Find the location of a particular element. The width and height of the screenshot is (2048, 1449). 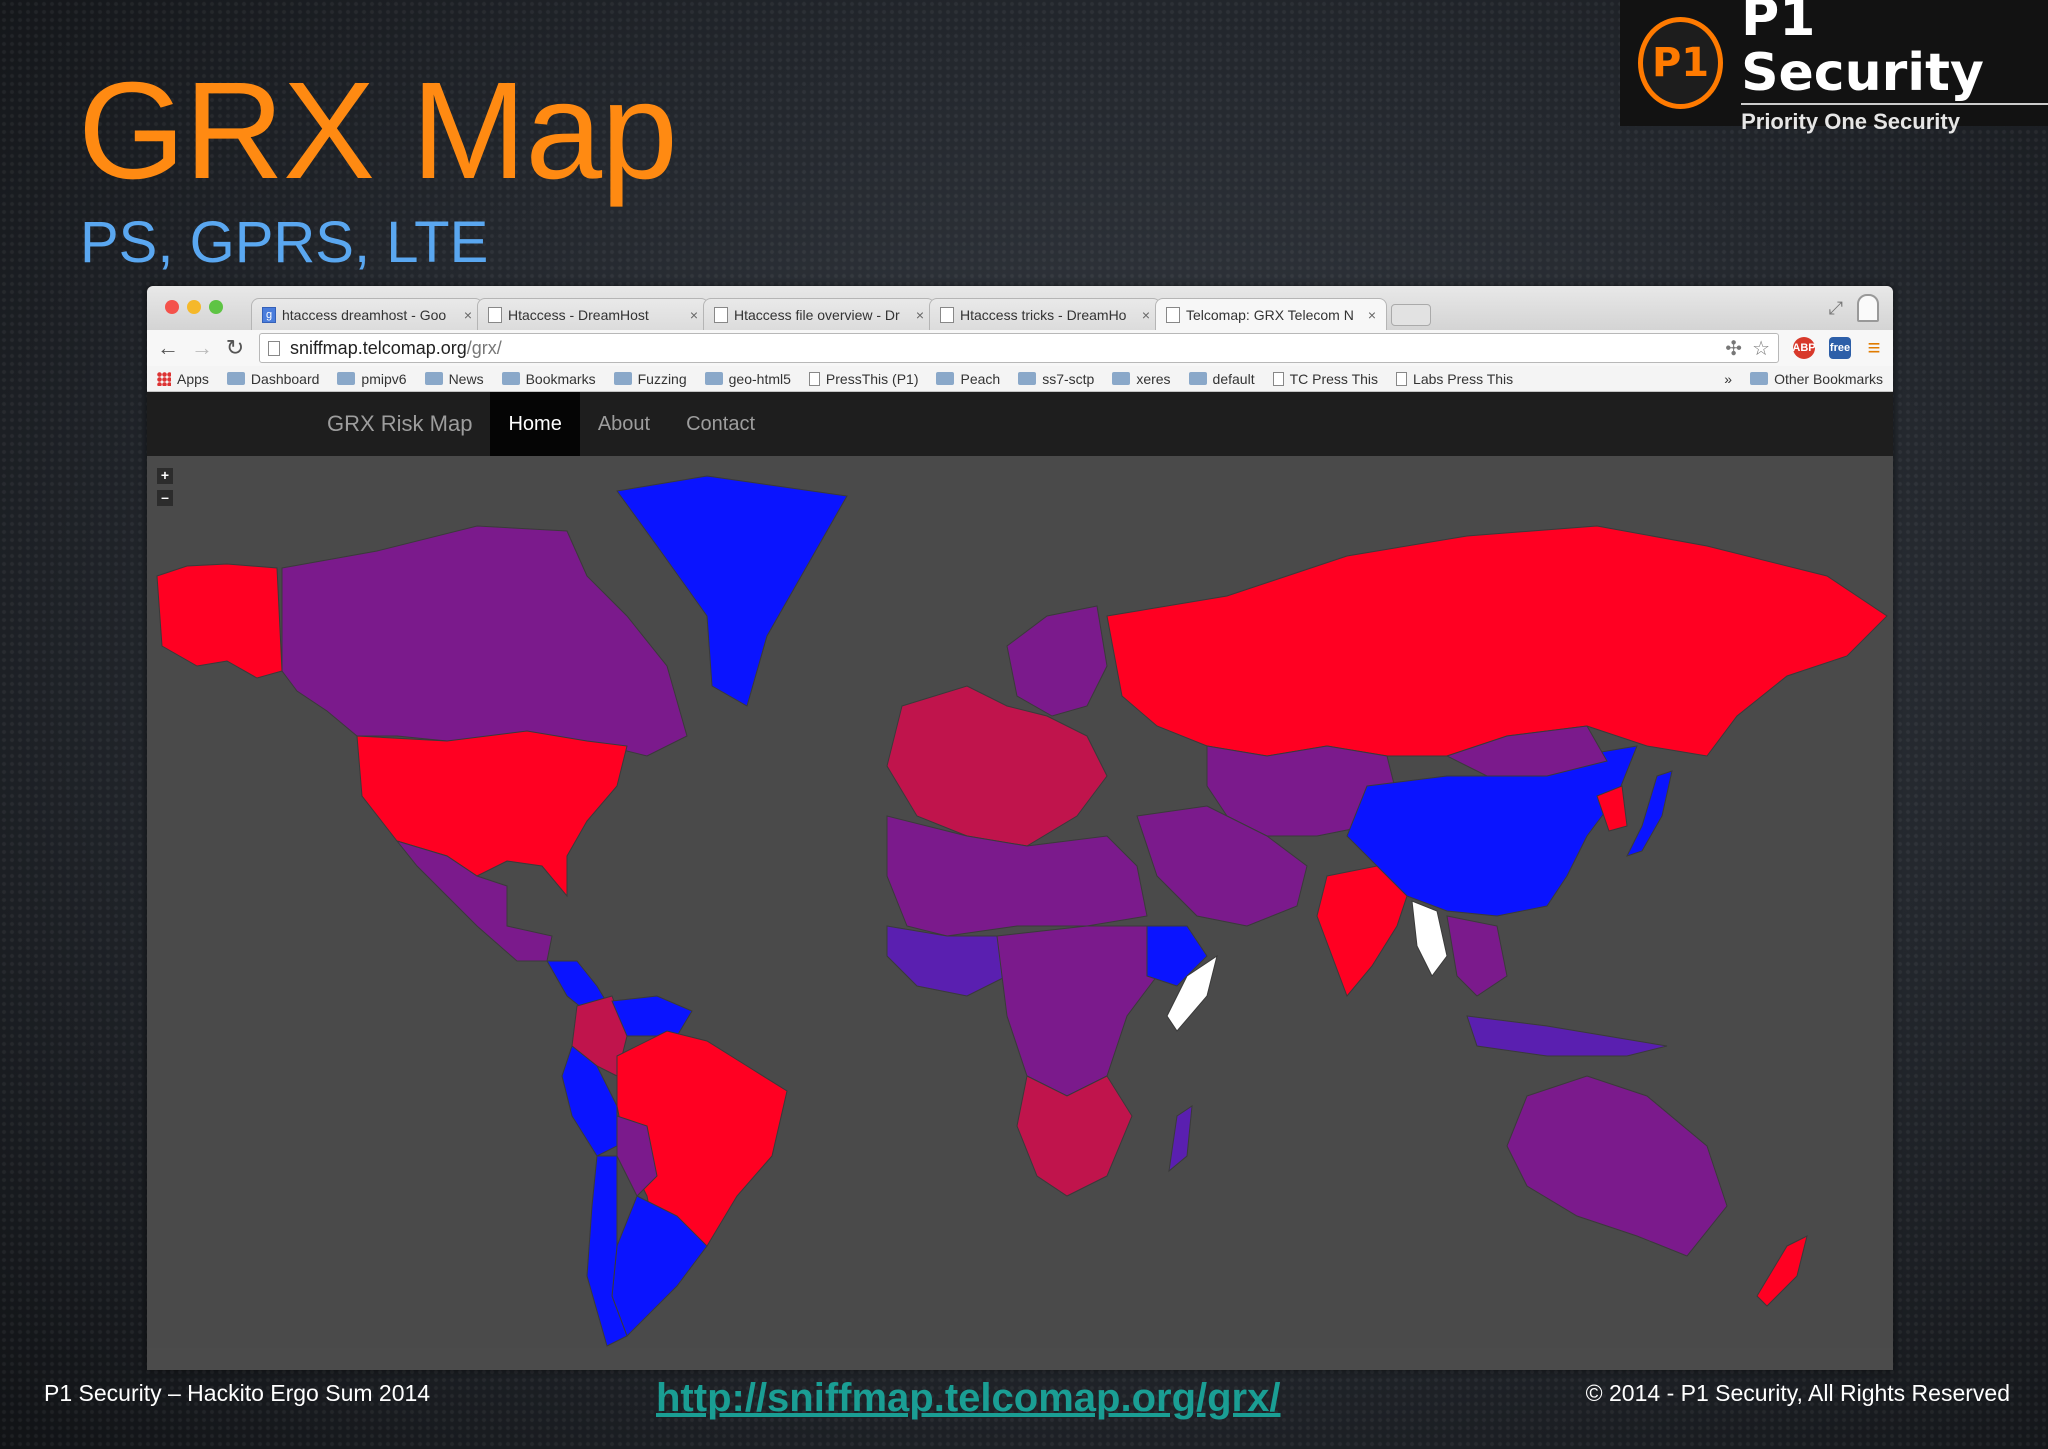

bookmark-ss7-sctp: ss7-sctp is located at coordinates (1056, 379).